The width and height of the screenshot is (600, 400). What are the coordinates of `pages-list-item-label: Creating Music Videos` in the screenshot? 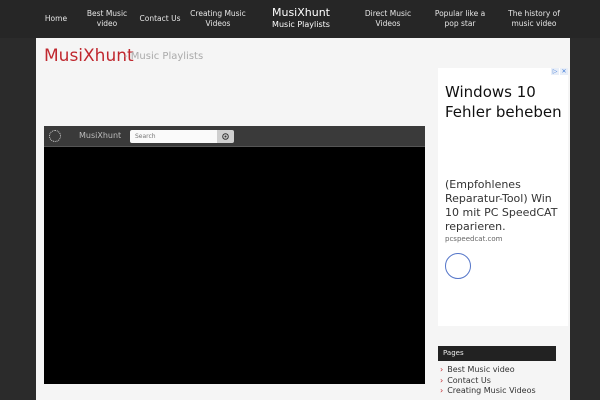 It's located at (491, 390).